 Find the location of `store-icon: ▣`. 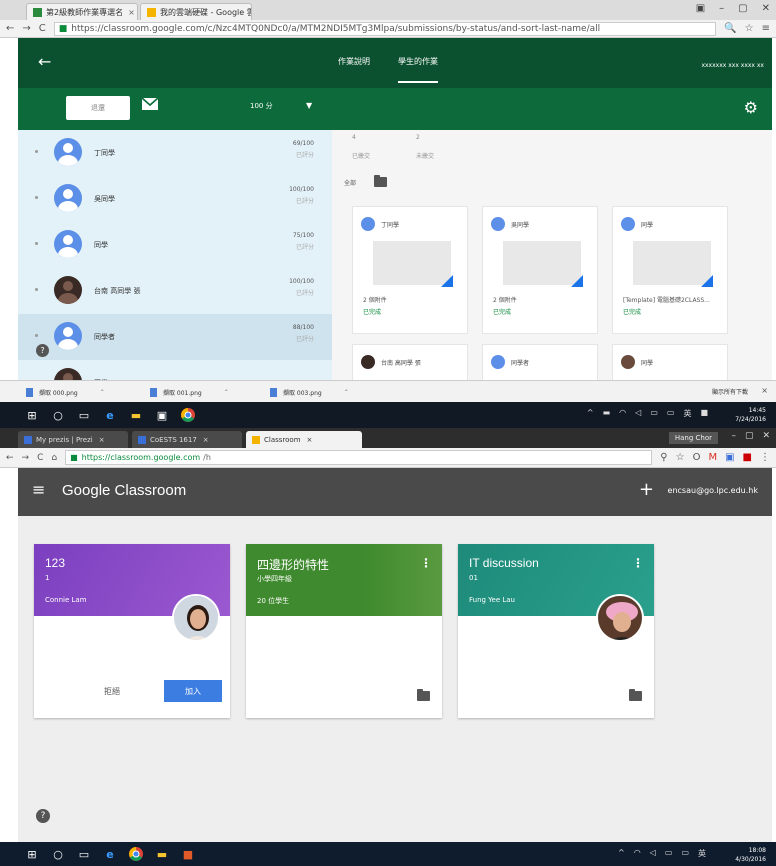

store-icon: ▣ is located at coordinates (162, 415).